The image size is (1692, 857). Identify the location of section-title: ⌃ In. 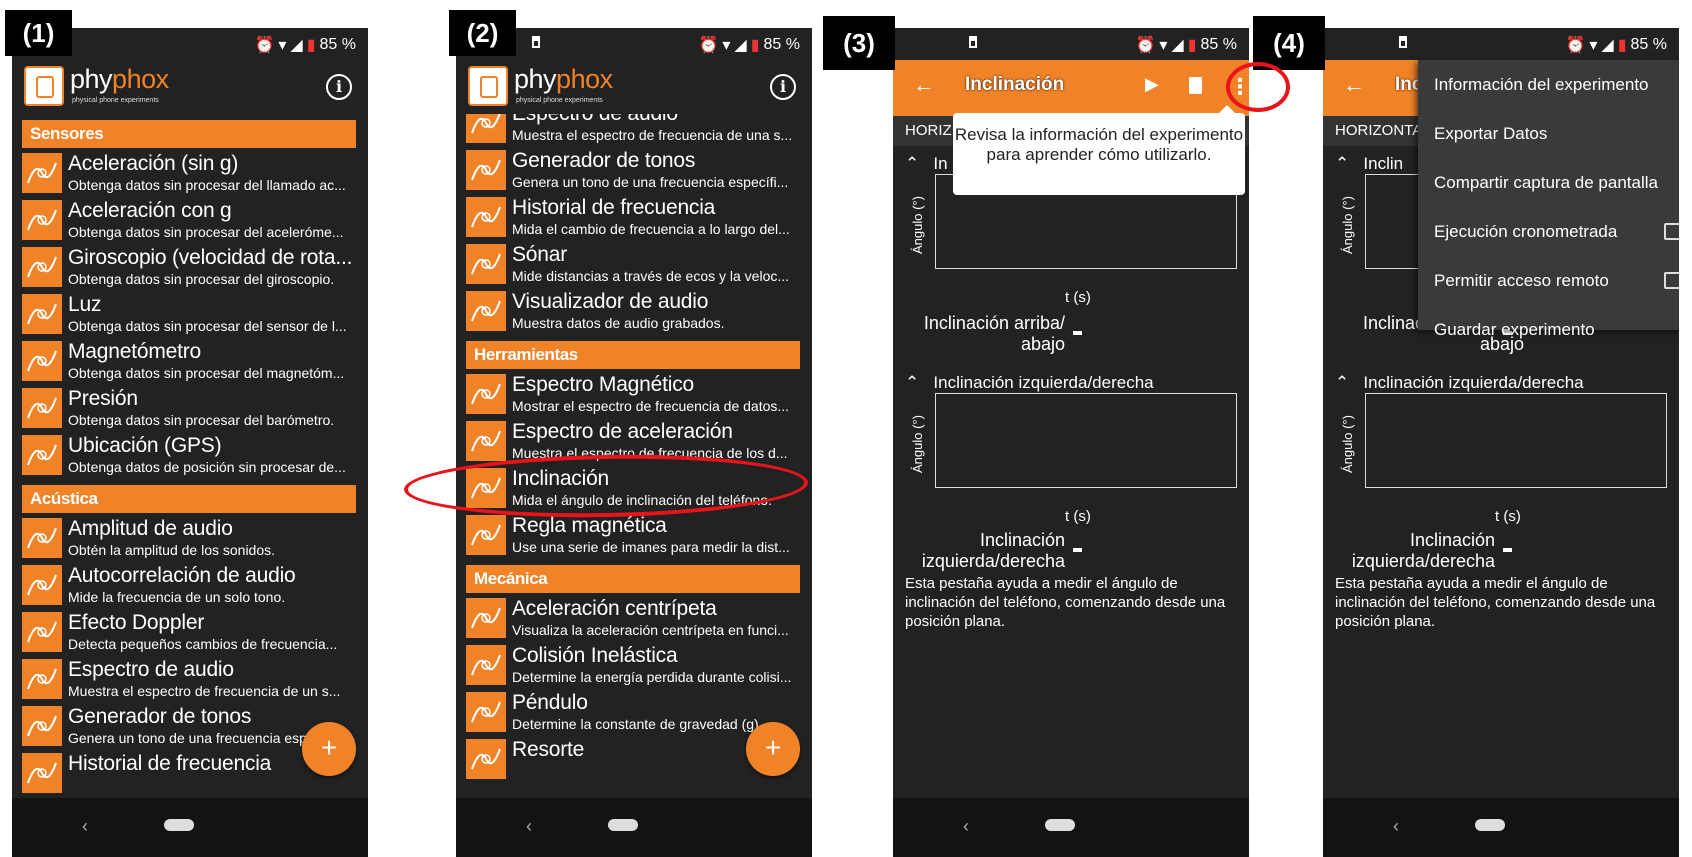
(926, 164).